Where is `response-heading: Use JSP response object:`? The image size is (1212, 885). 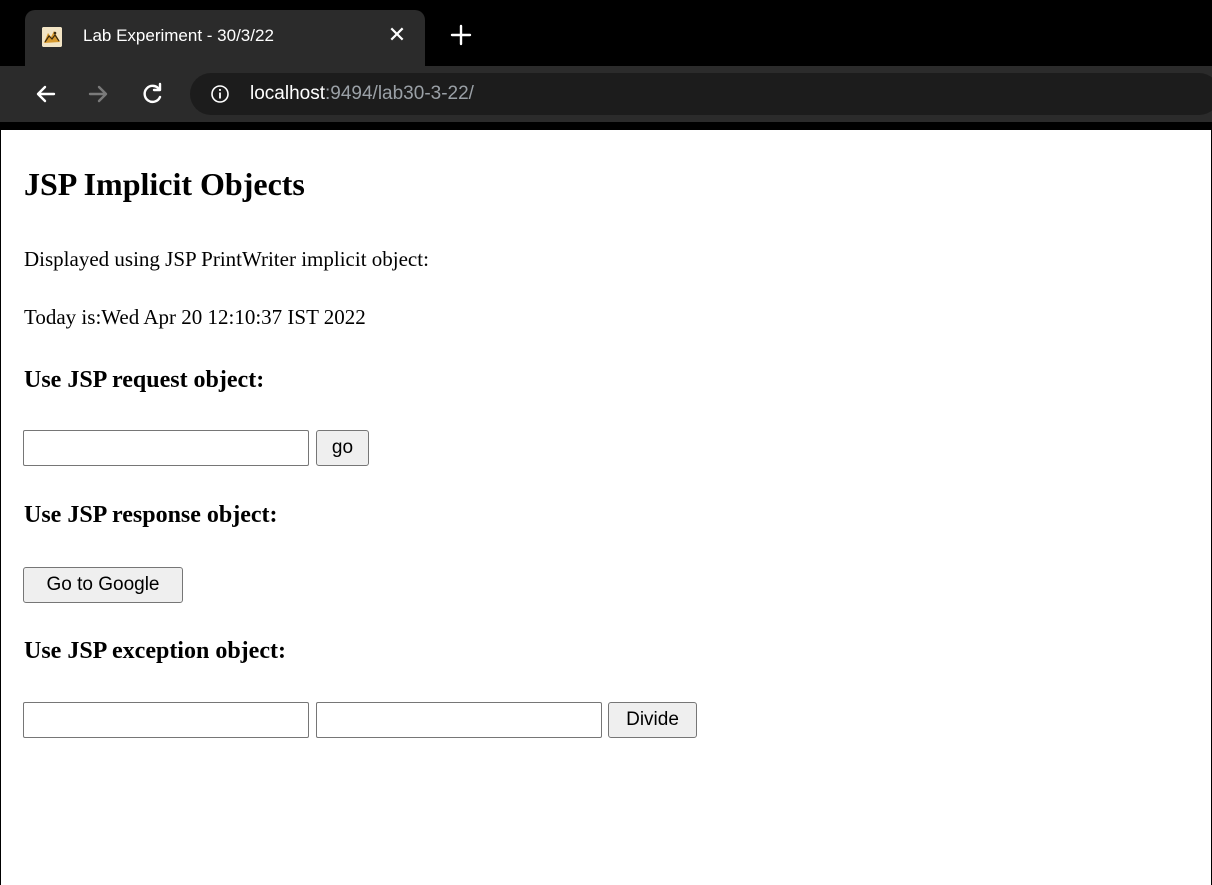 response-heading: Use JSP response object: is located at coordinates (151, 515).